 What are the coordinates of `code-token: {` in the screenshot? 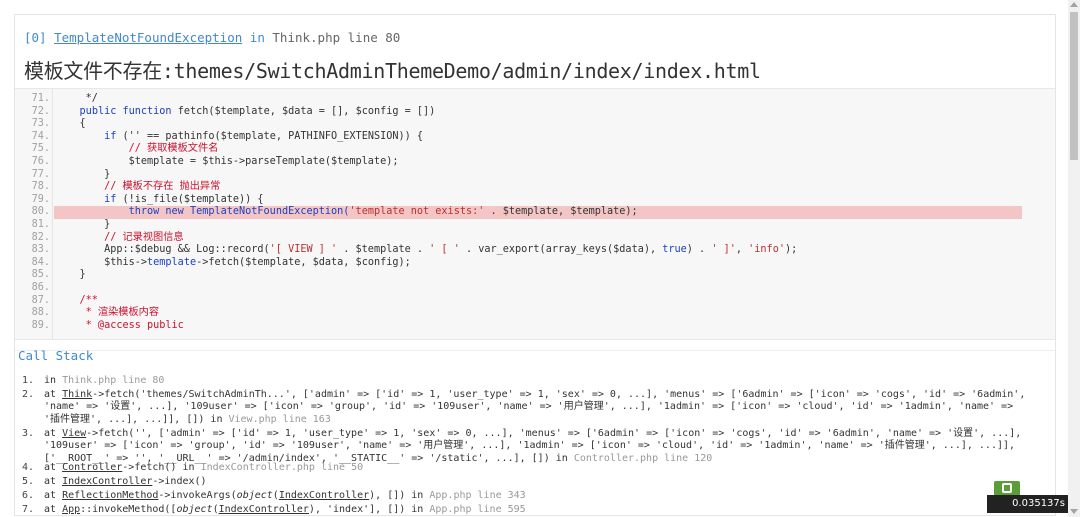 It's located at (70, 124).